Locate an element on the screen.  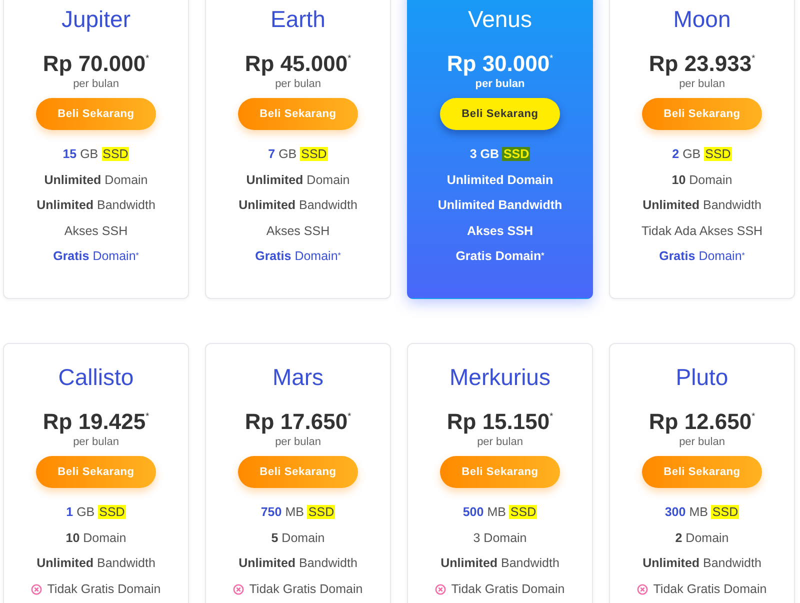
plan-price: Rp 12.650$^{*}$ is located at coordinates (702, 421).